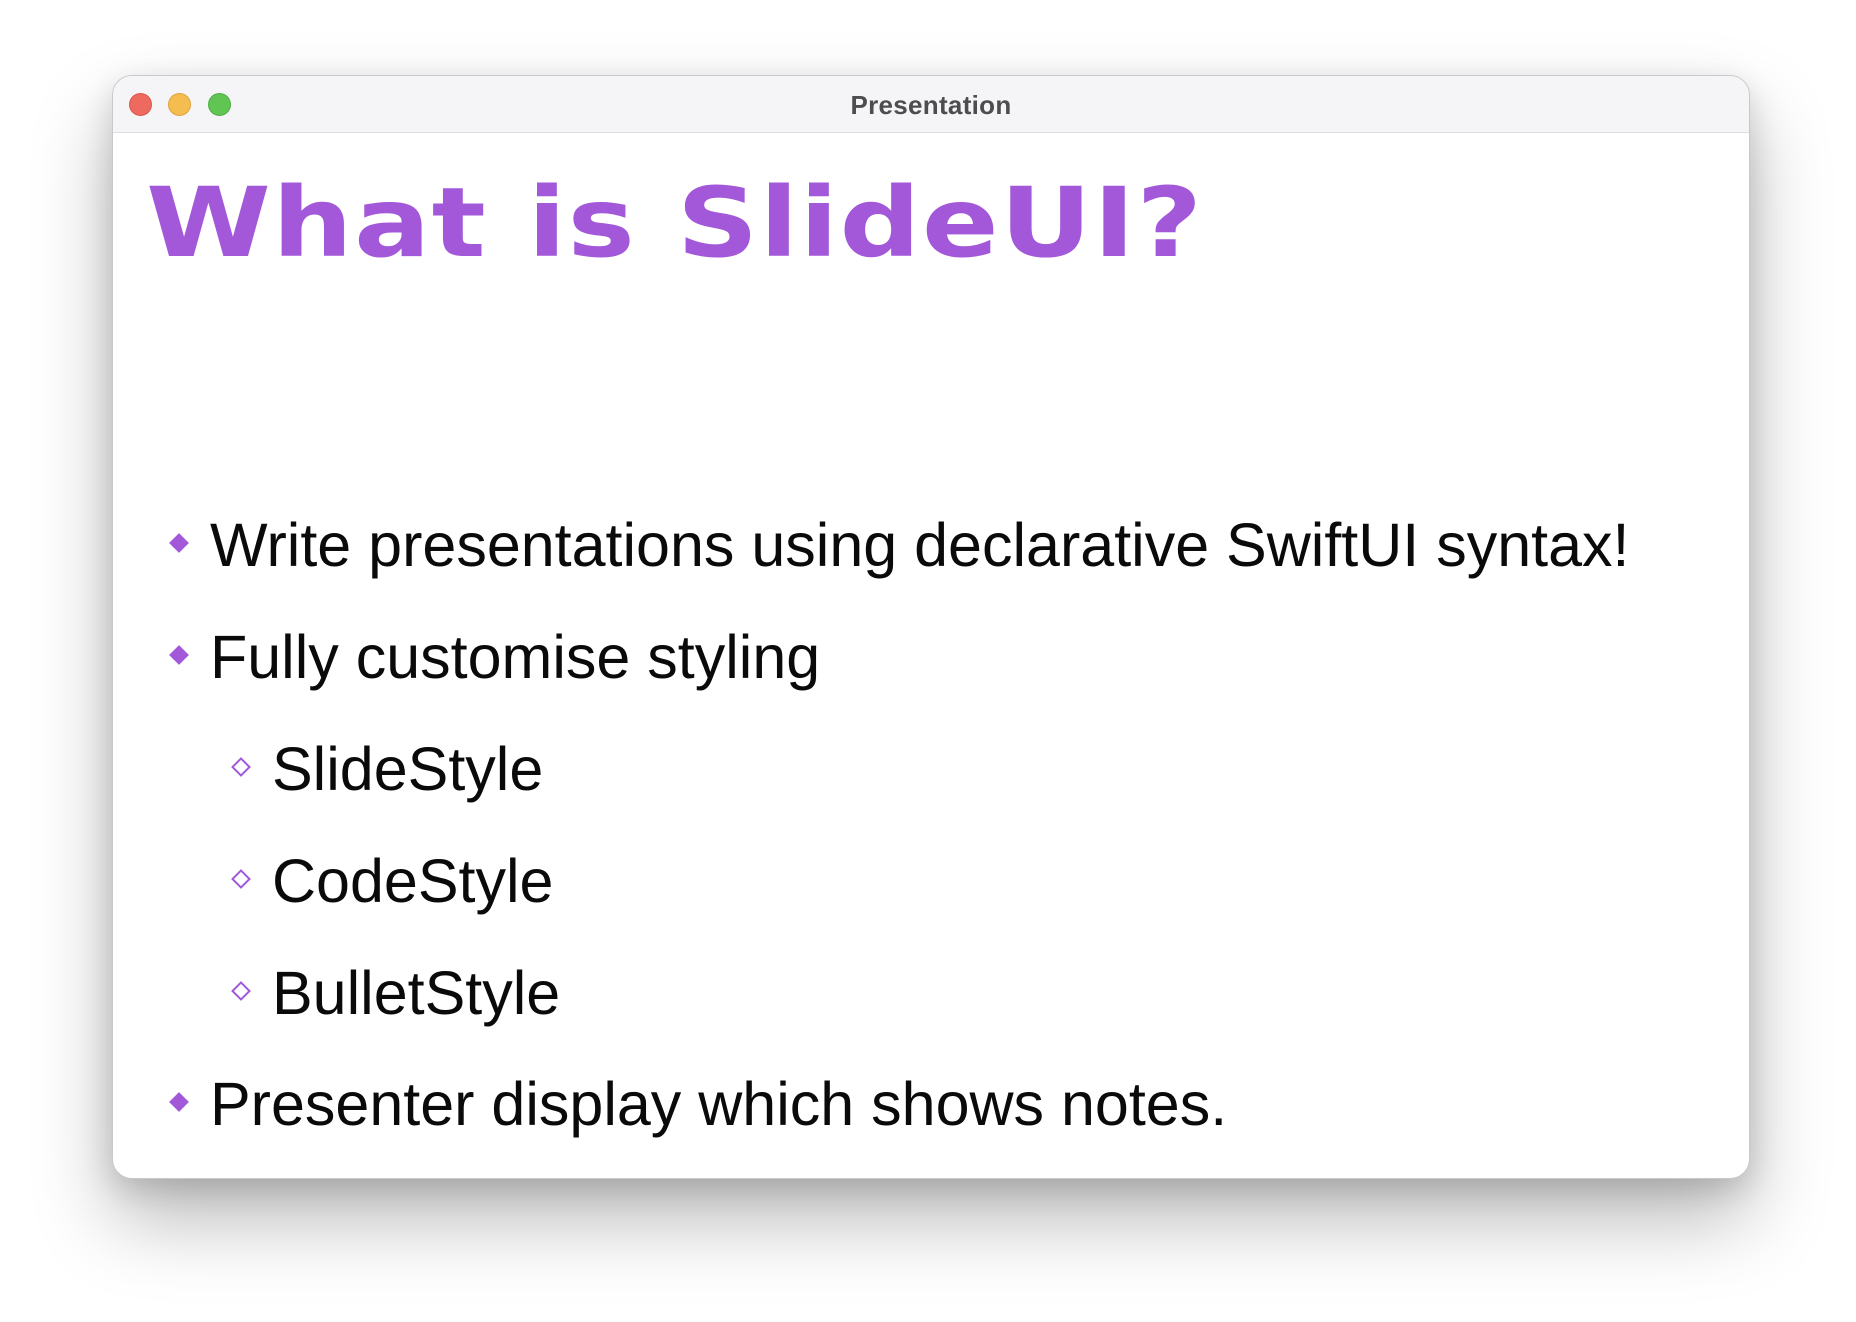  Describe the element at coordinates (416, 993) in the screenshot. I see `bullet-text: BulletStyle` at that location.